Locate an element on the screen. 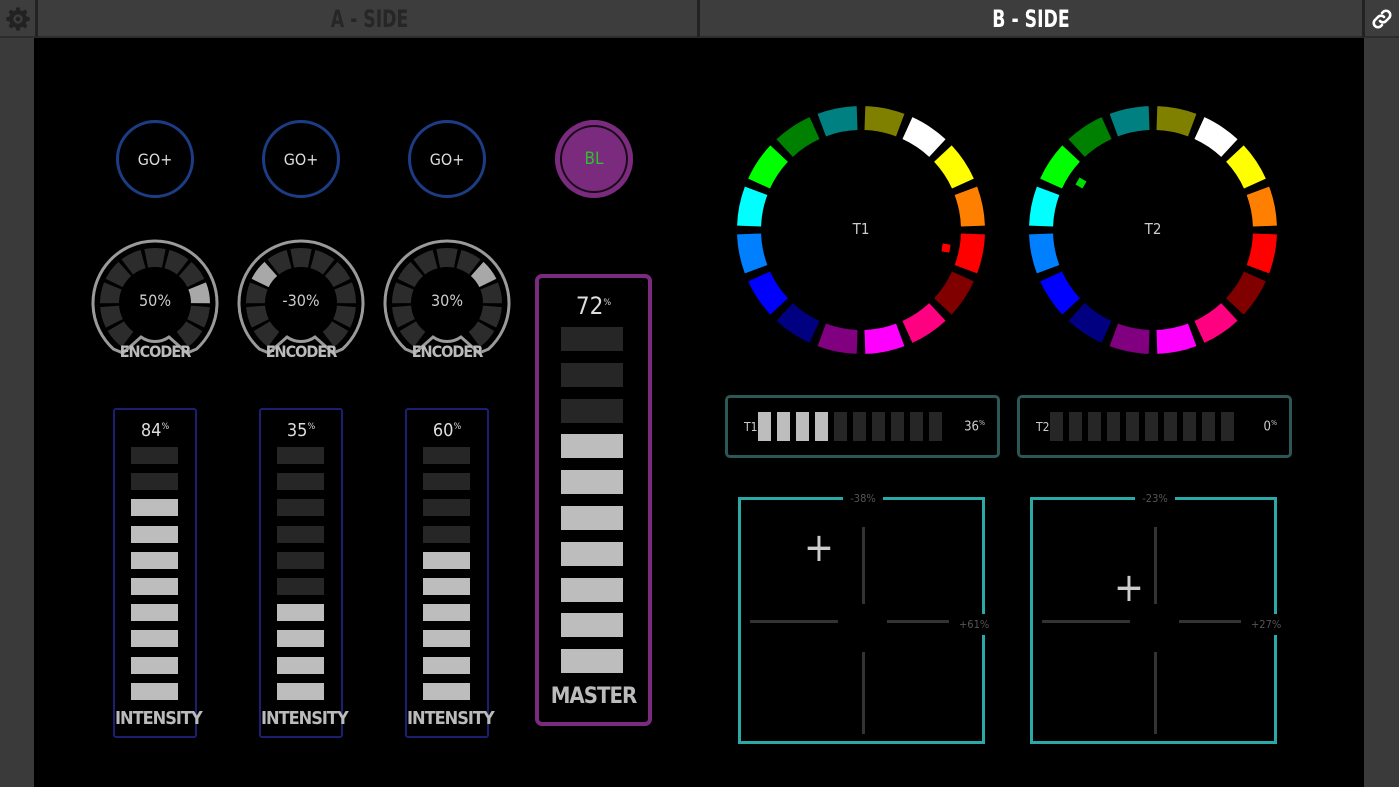 Image resolution: width=1399 pixels, height=787 pixels. tbar-2: T2 0% is located at coordinates (1154, 426).